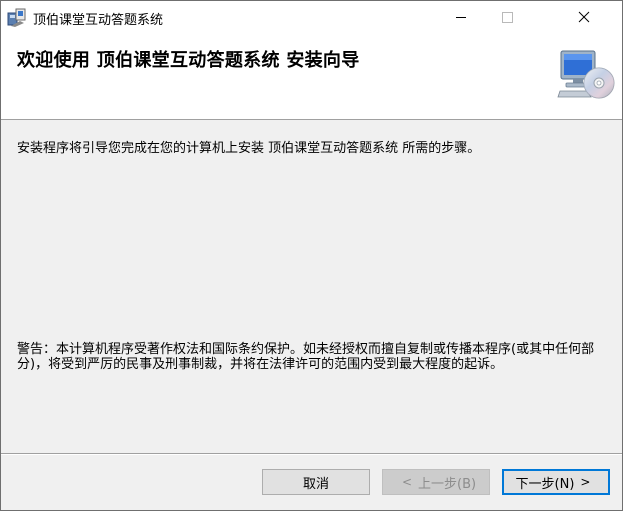 Image resolution: width=623 pixels, height=511 pixels. I want to click on maximize-icon, so click(507, 17).